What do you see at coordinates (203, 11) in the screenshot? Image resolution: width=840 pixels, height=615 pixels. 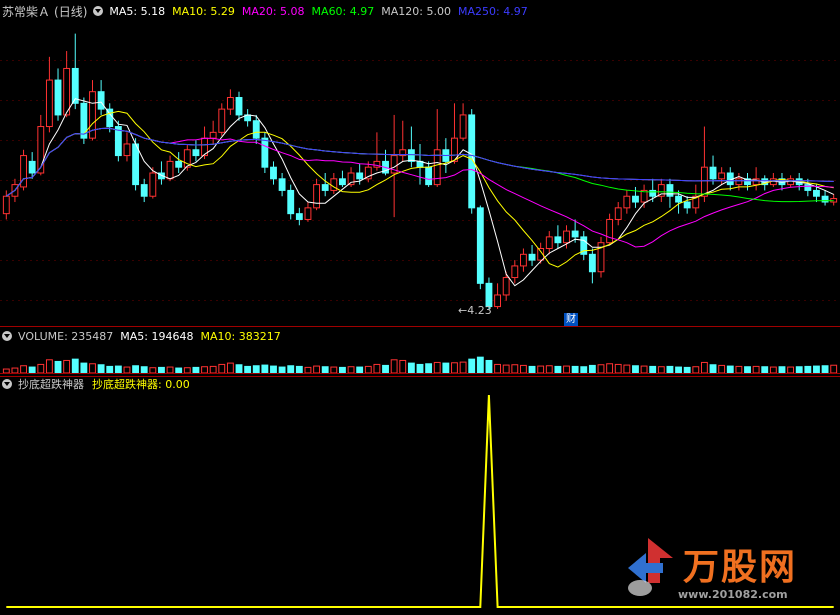 I see `ma-legend-item: MA10: 5.29` at bounding box center [203, 11].